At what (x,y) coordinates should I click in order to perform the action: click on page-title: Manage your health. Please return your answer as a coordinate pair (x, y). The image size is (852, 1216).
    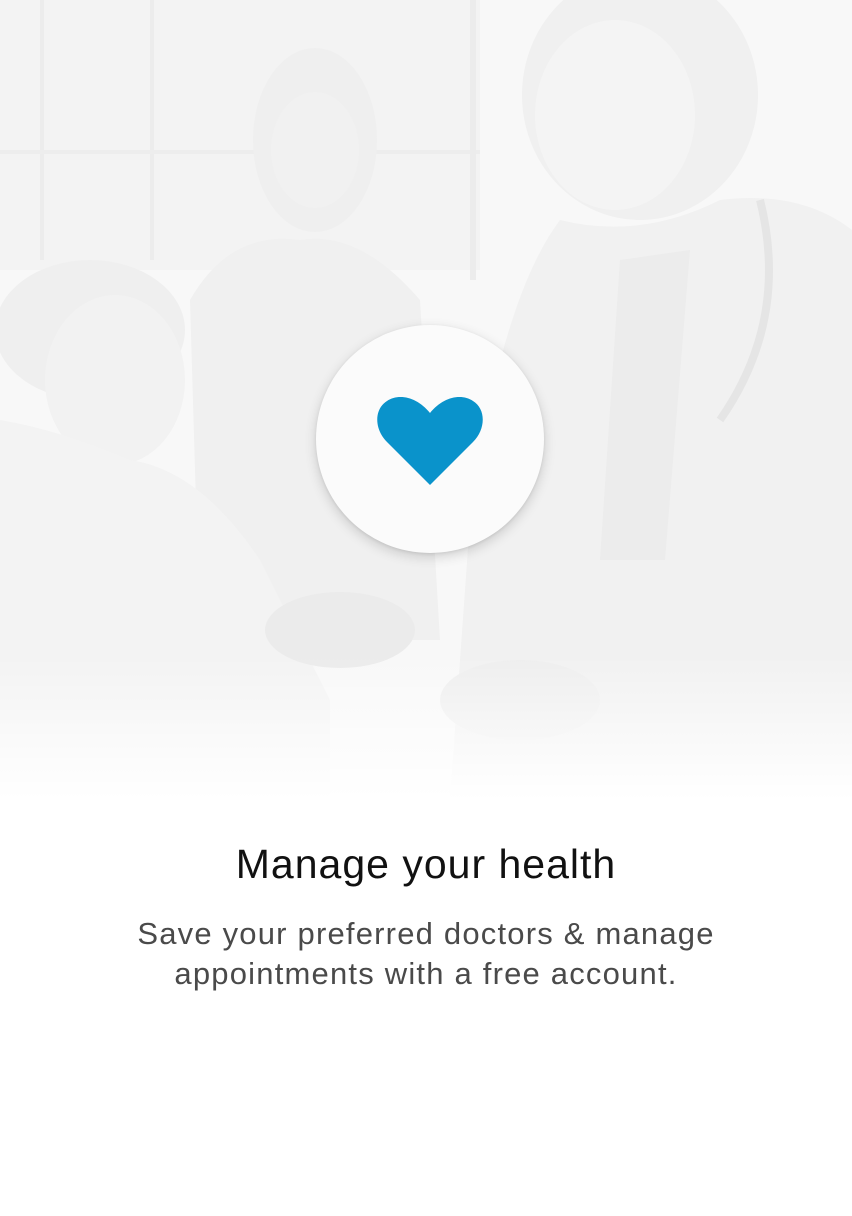
    Looking at the image, I should click on (426, 864).